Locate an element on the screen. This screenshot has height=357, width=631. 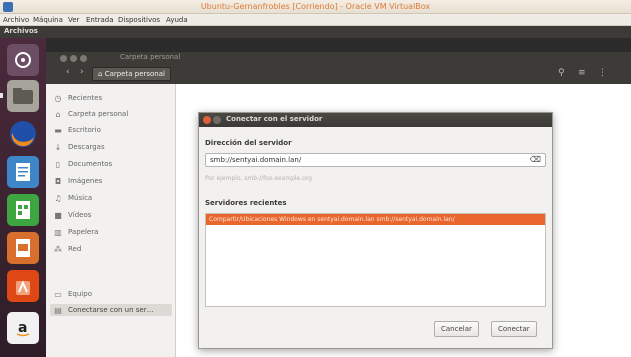
sidebar-item-home: ⌂ Carpeta personal is located at coordinates (90, 114).